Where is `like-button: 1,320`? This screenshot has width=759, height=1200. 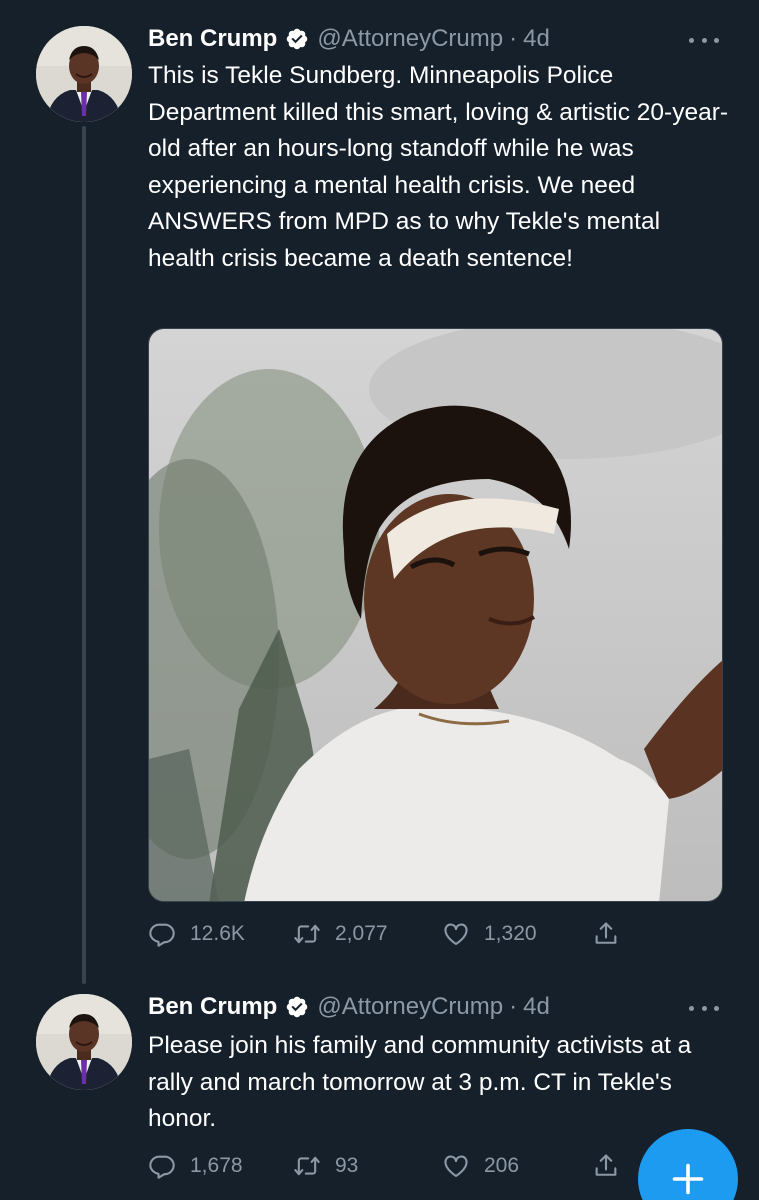
like-button: 1,320 is located at coordinates (489, 934).